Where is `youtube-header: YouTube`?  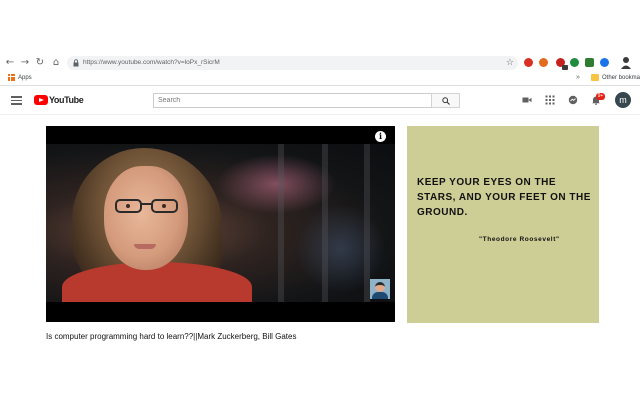
youtube-header: YouTube is located at coordinates (320, 100).